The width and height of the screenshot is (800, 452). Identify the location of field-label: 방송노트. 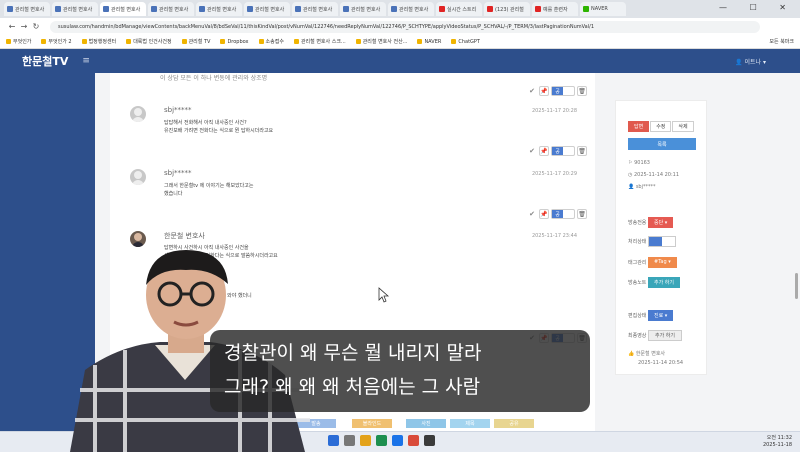
(637, 282).